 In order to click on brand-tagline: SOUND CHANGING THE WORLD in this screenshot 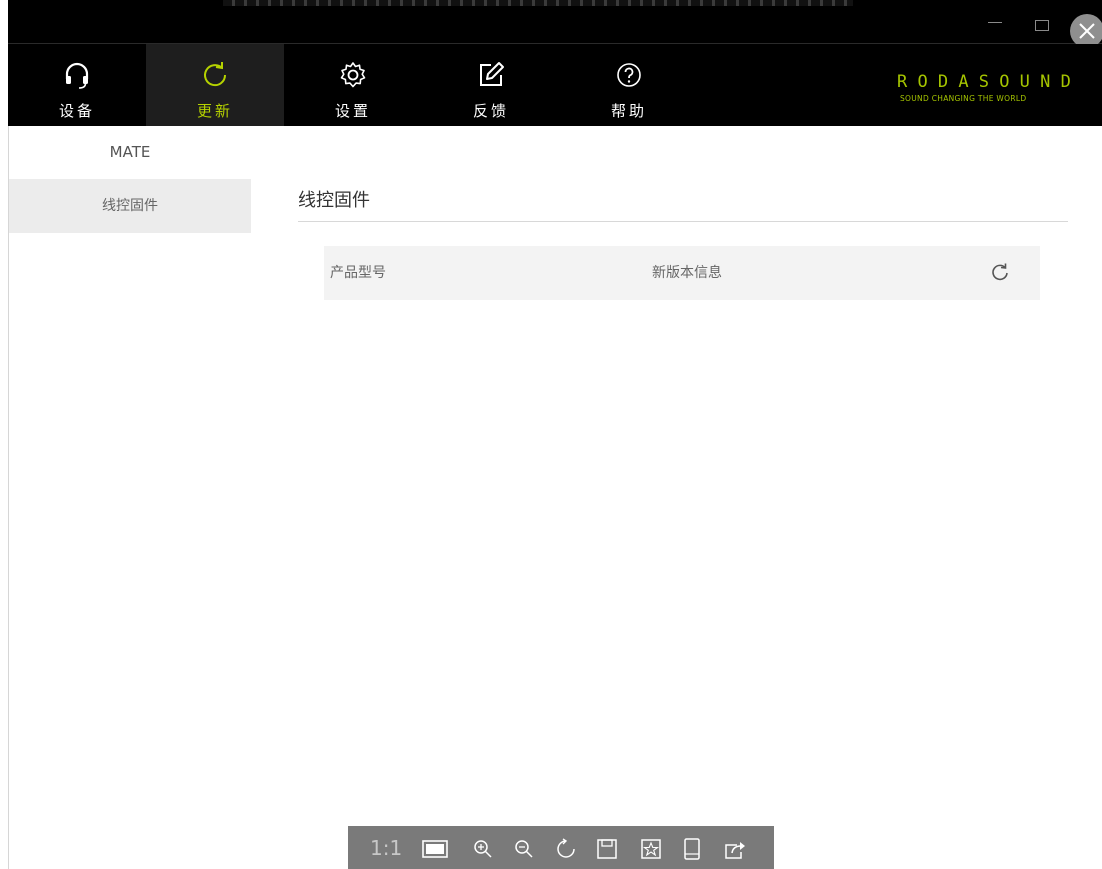, I will do `click(963, 98)`.